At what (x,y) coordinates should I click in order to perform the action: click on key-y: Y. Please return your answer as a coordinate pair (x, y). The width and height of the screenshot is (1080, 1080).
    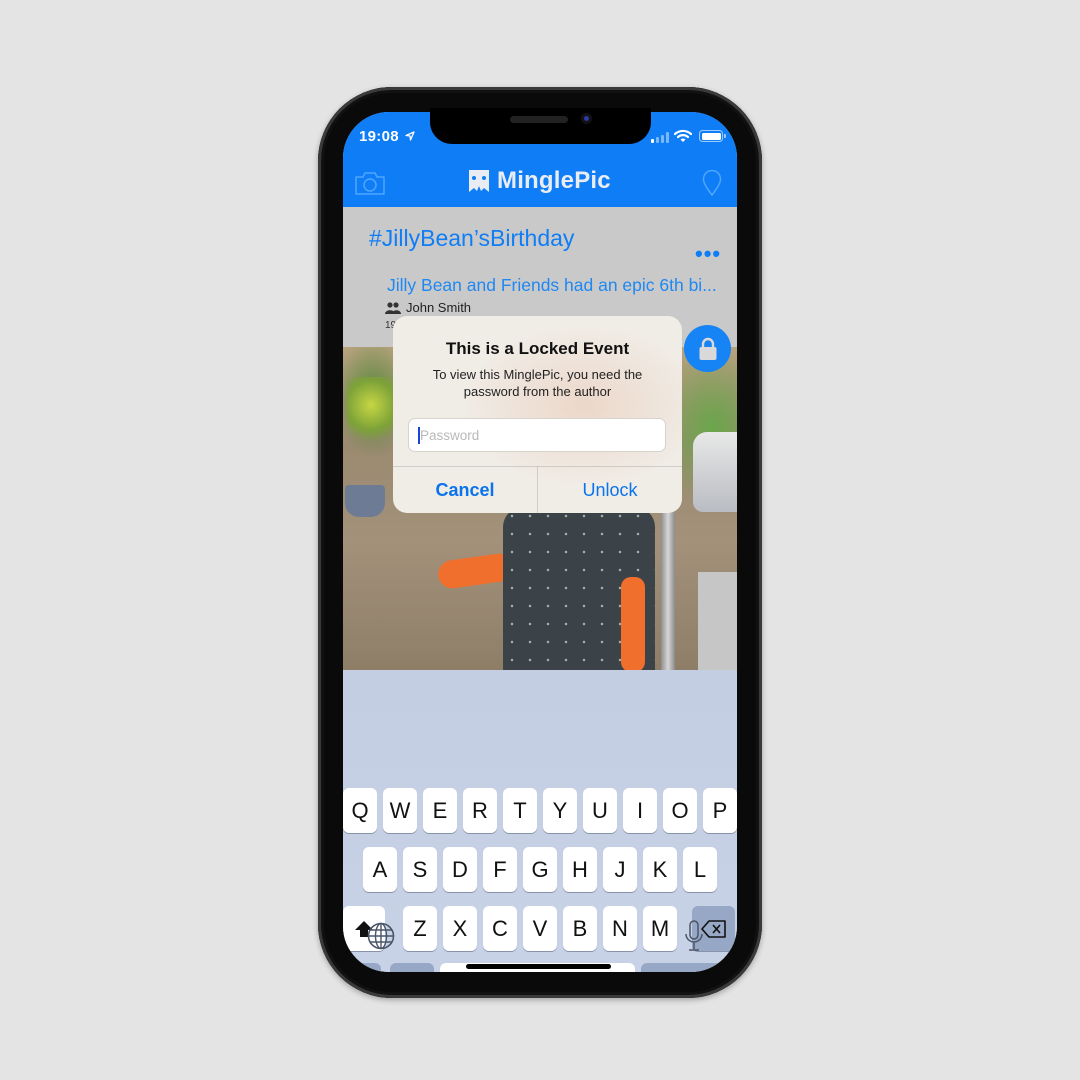
    Looking at the image, I should click on (560, 810).